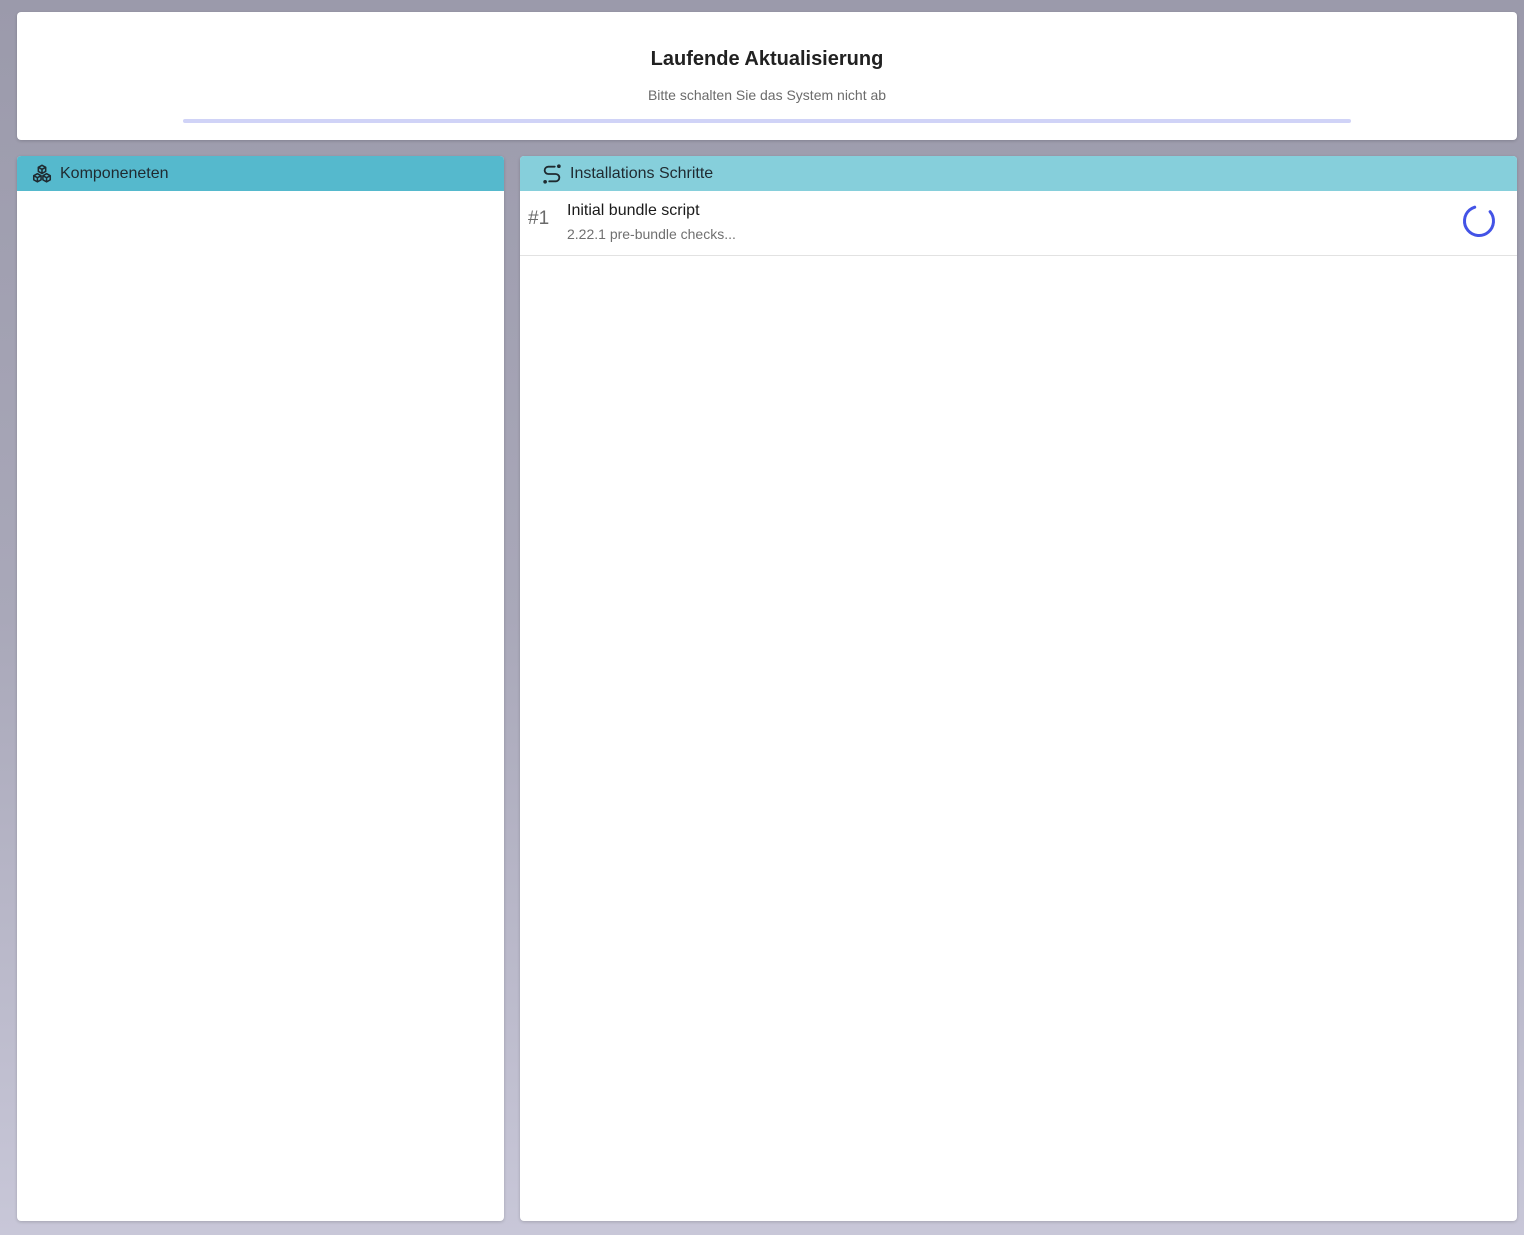 The image size is (1524, 1235). I want to click on update-progress-bar, so click(767, 121).